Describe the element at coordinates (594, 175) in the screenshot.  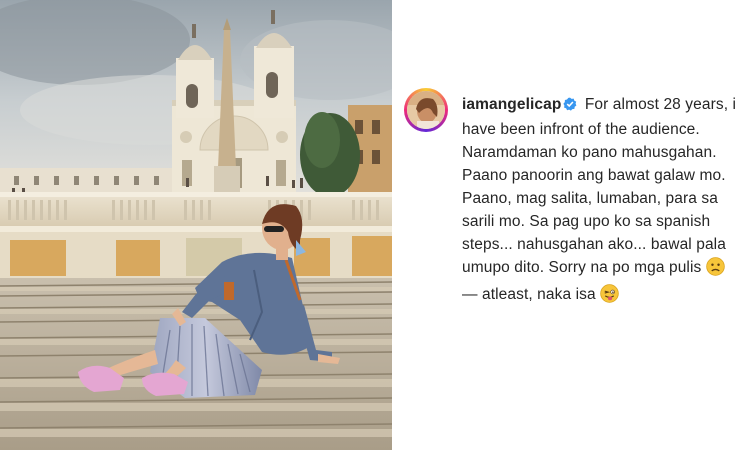
I see `caption-line-4: Paano panoorin ang bawat galaw mo.` at that location.